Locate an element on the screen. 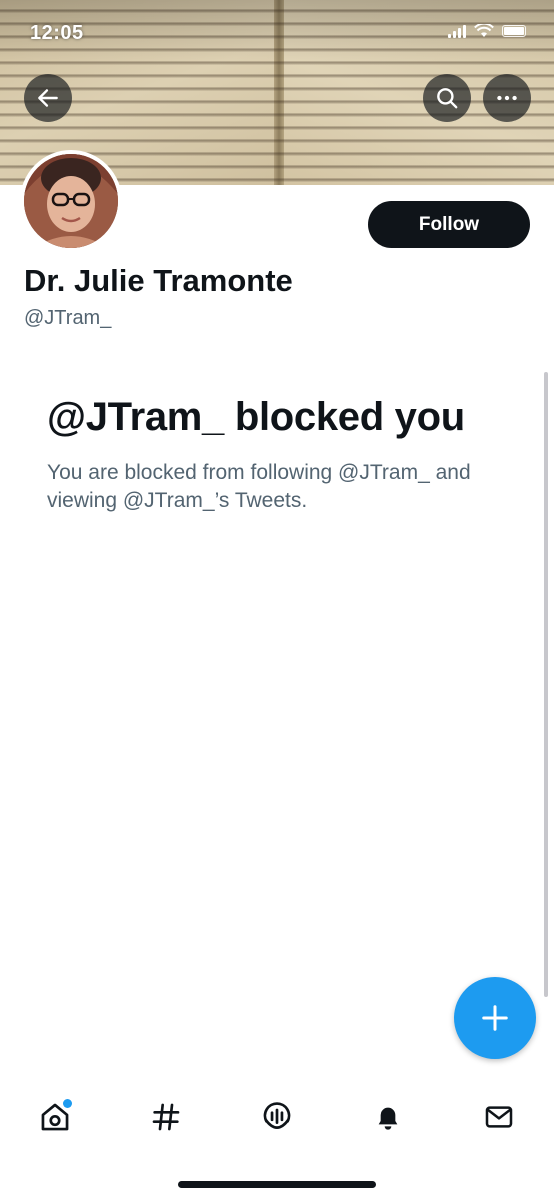  bell-icon is located at coordinates (388, 1118).